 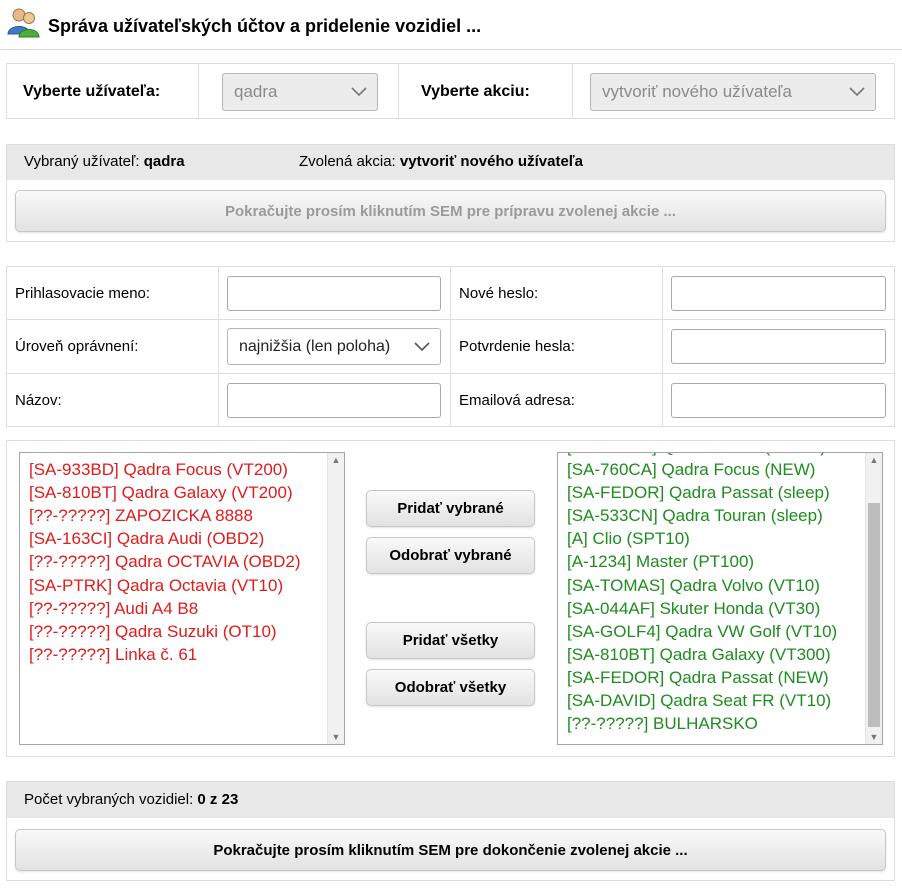 I want to click on name-label: Názov:, so click(x=38, y=400).